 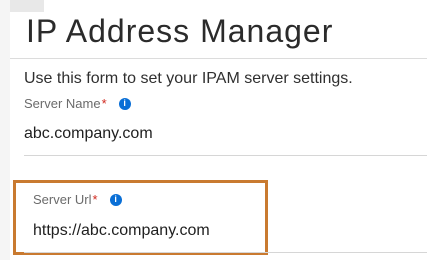 I want to click on server-url-label: Server Url, so click(x=62, y=199).